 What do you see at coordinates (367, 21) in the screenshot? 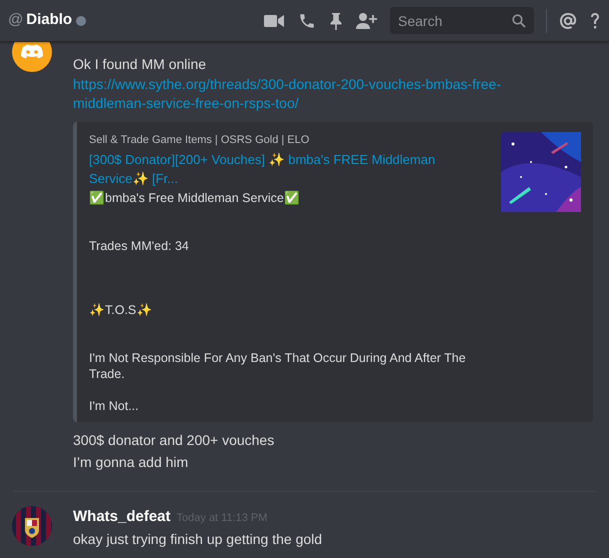
I see `add-user-icon` at bounding box center [367, 21].